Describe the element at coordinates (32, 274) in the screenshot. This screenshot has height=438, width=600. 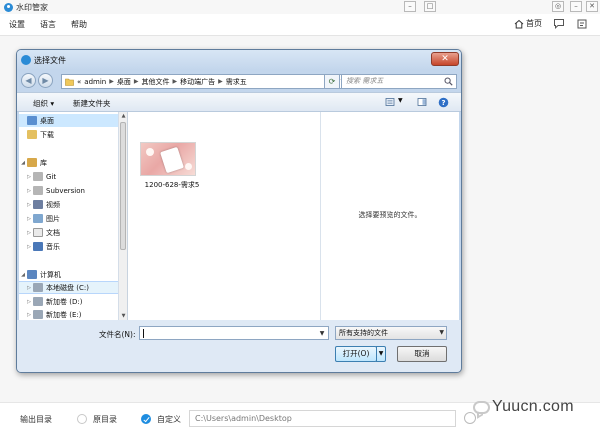
I see `computer-icon` at that location.